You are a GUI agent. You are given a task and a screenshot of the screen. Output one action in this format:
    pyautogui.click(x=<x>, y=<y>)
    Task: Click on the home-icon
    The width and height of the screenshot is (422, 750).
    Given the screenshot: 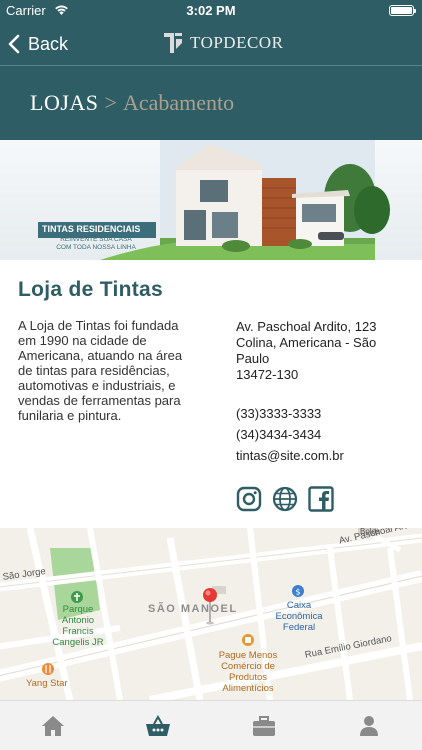 What is the action you would take?
    pyautogui.click(x=52, y=725)
    